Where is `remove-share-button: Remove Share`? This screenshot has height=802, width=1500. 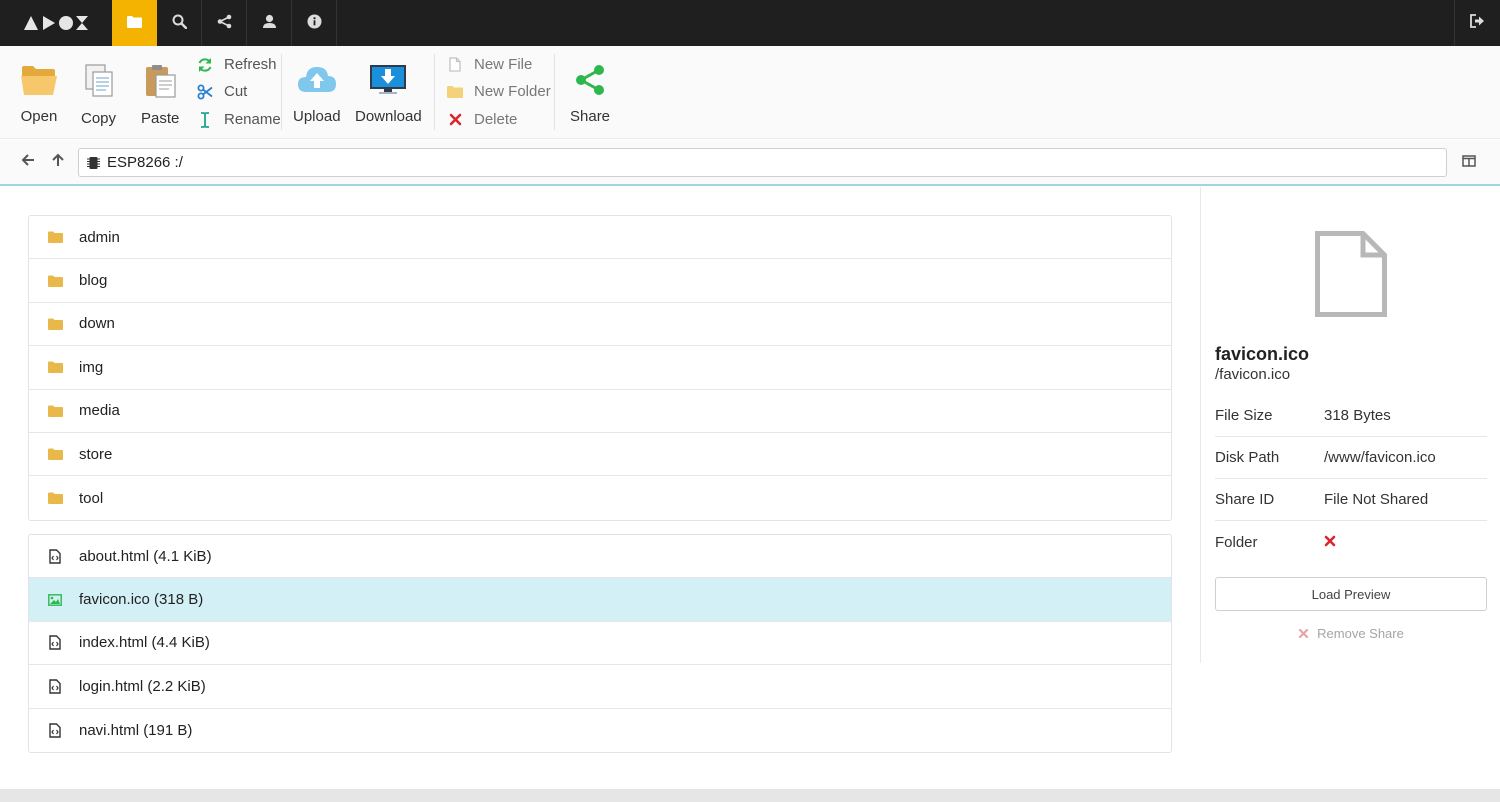
remove-share-button: Remove Share is located at coordinates (1351, 633).